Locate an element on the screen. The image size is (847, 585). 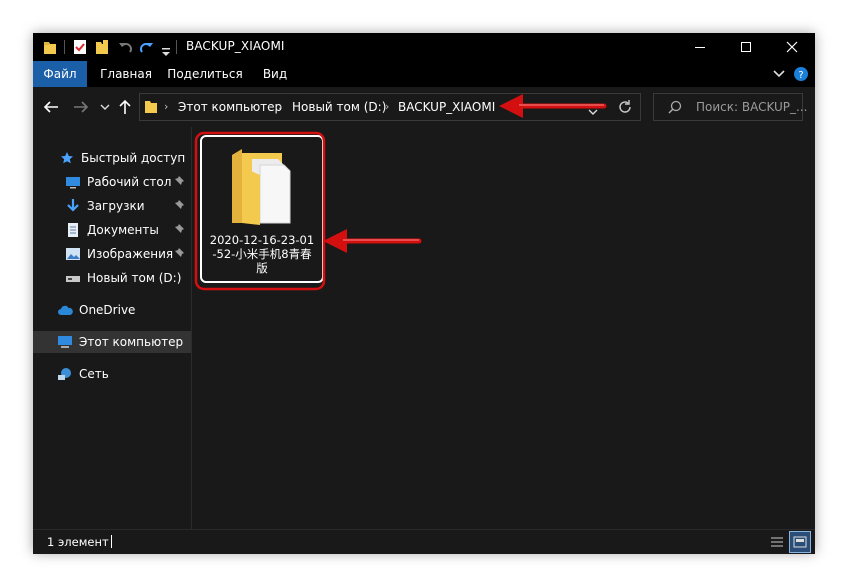
nav-item-pictures: Изображения is located at coordinates (119, 254).